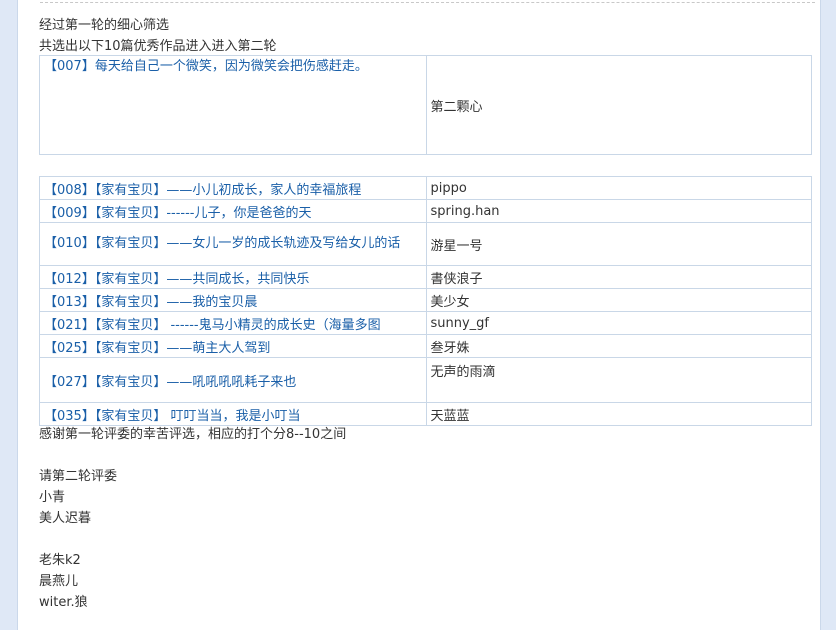 The height and width of the screenshot is (630, 836). Describe the element at coordinates (177, 213) in the screenshot. I see `entry-title-link: 【009】【家有宝贝】------儿子，你是爸爸的天` at that location.